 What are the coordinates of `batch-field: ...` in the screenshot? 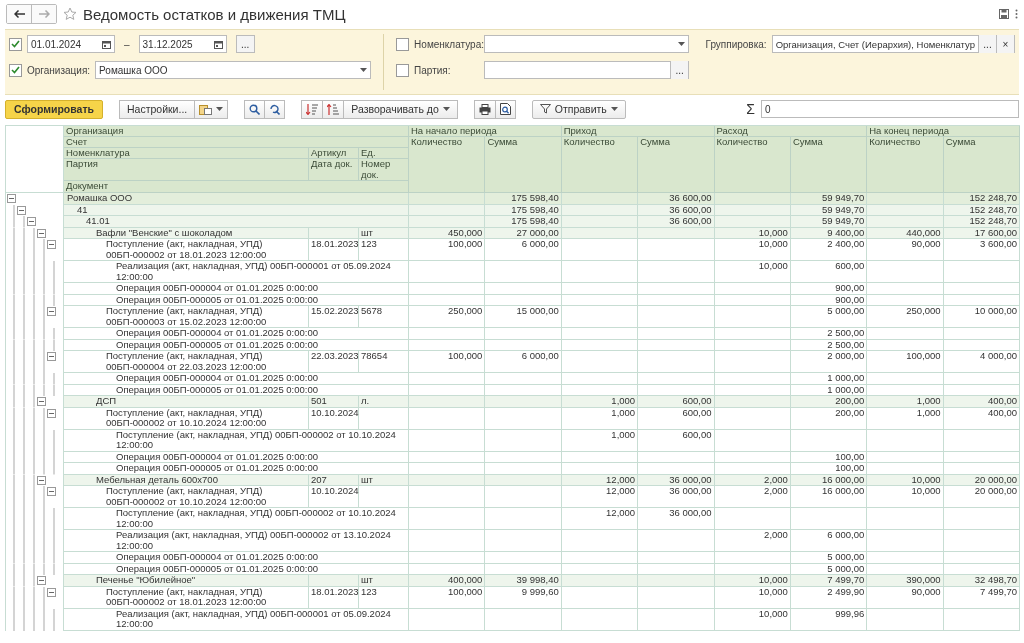 It's located at (587, 70).